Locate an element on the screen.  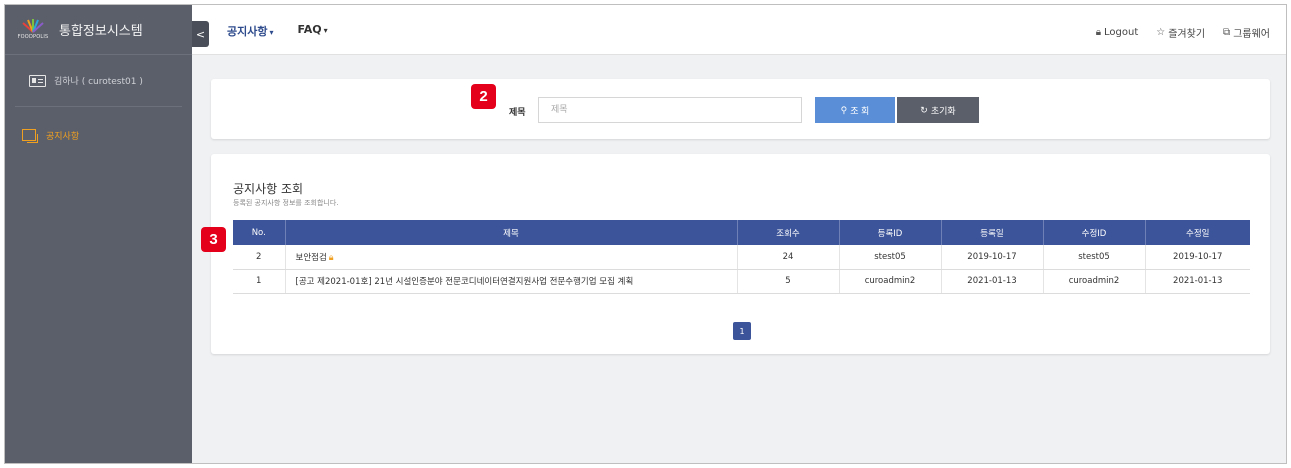
logout-link: 🔒︎ Logout is located at coordinates (1117, 32).